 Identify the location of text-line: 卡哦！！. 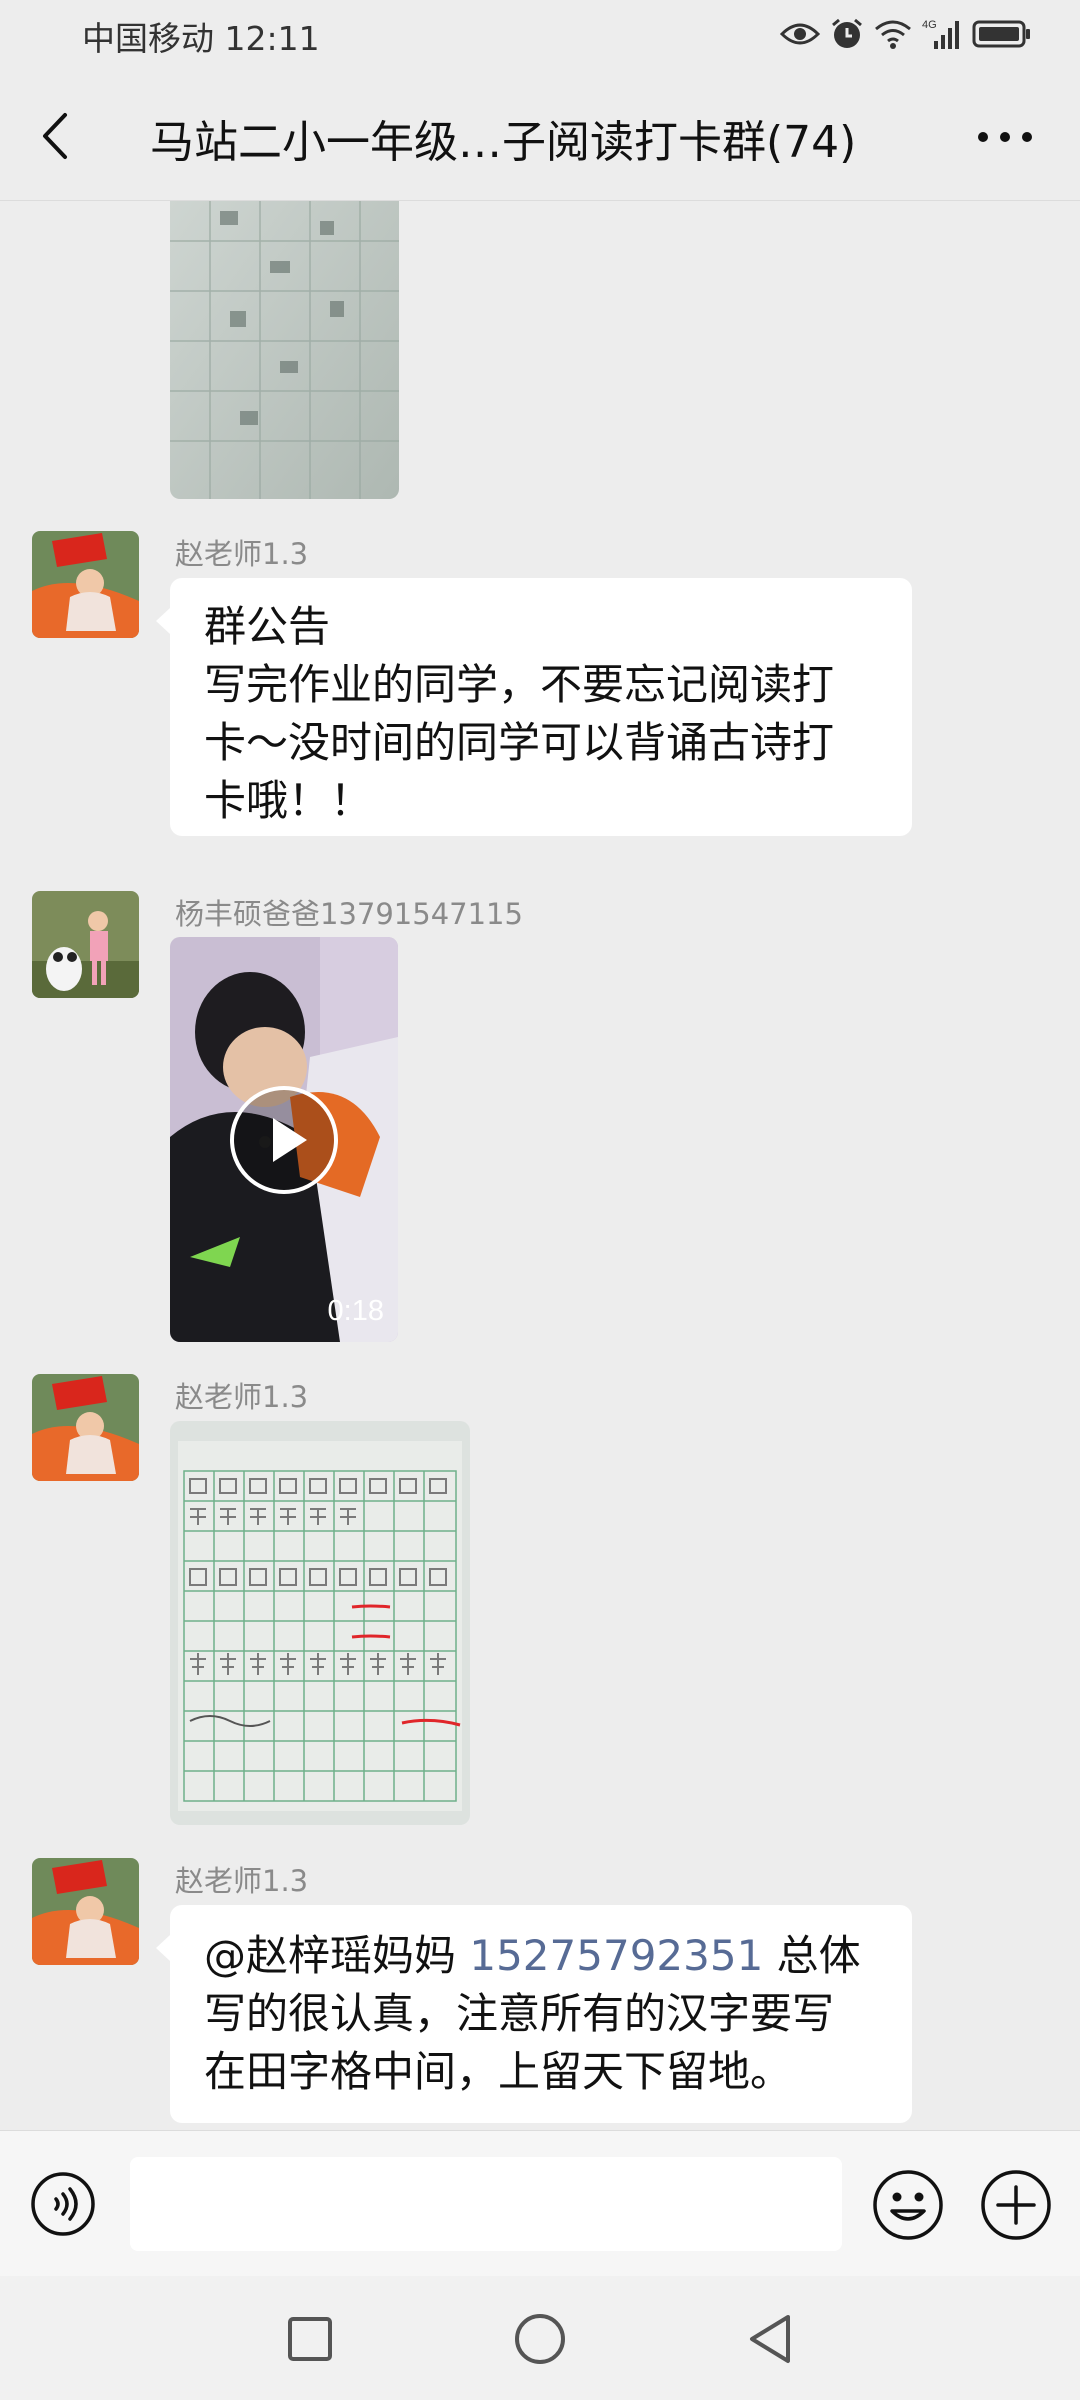
(288, 800).